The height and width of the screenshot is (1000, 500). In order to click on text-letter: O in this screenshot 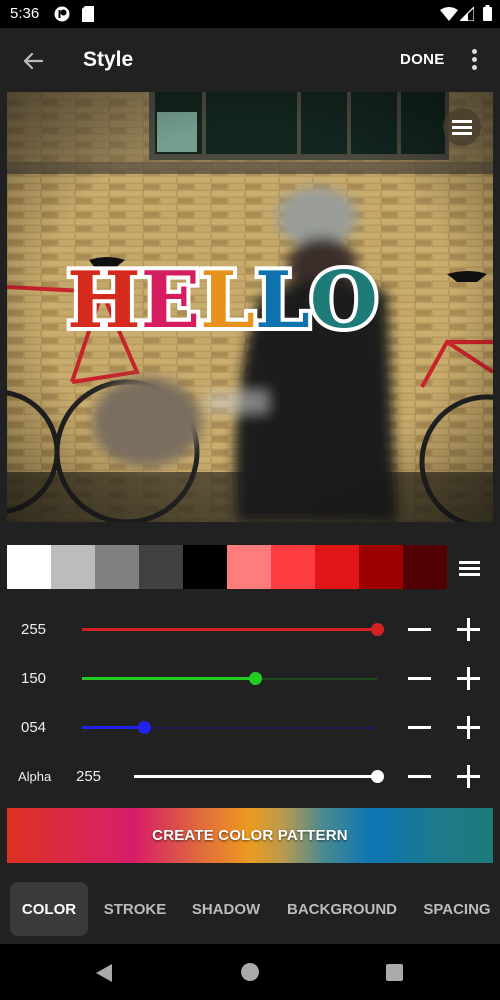, I will do `click(344, 300)`.